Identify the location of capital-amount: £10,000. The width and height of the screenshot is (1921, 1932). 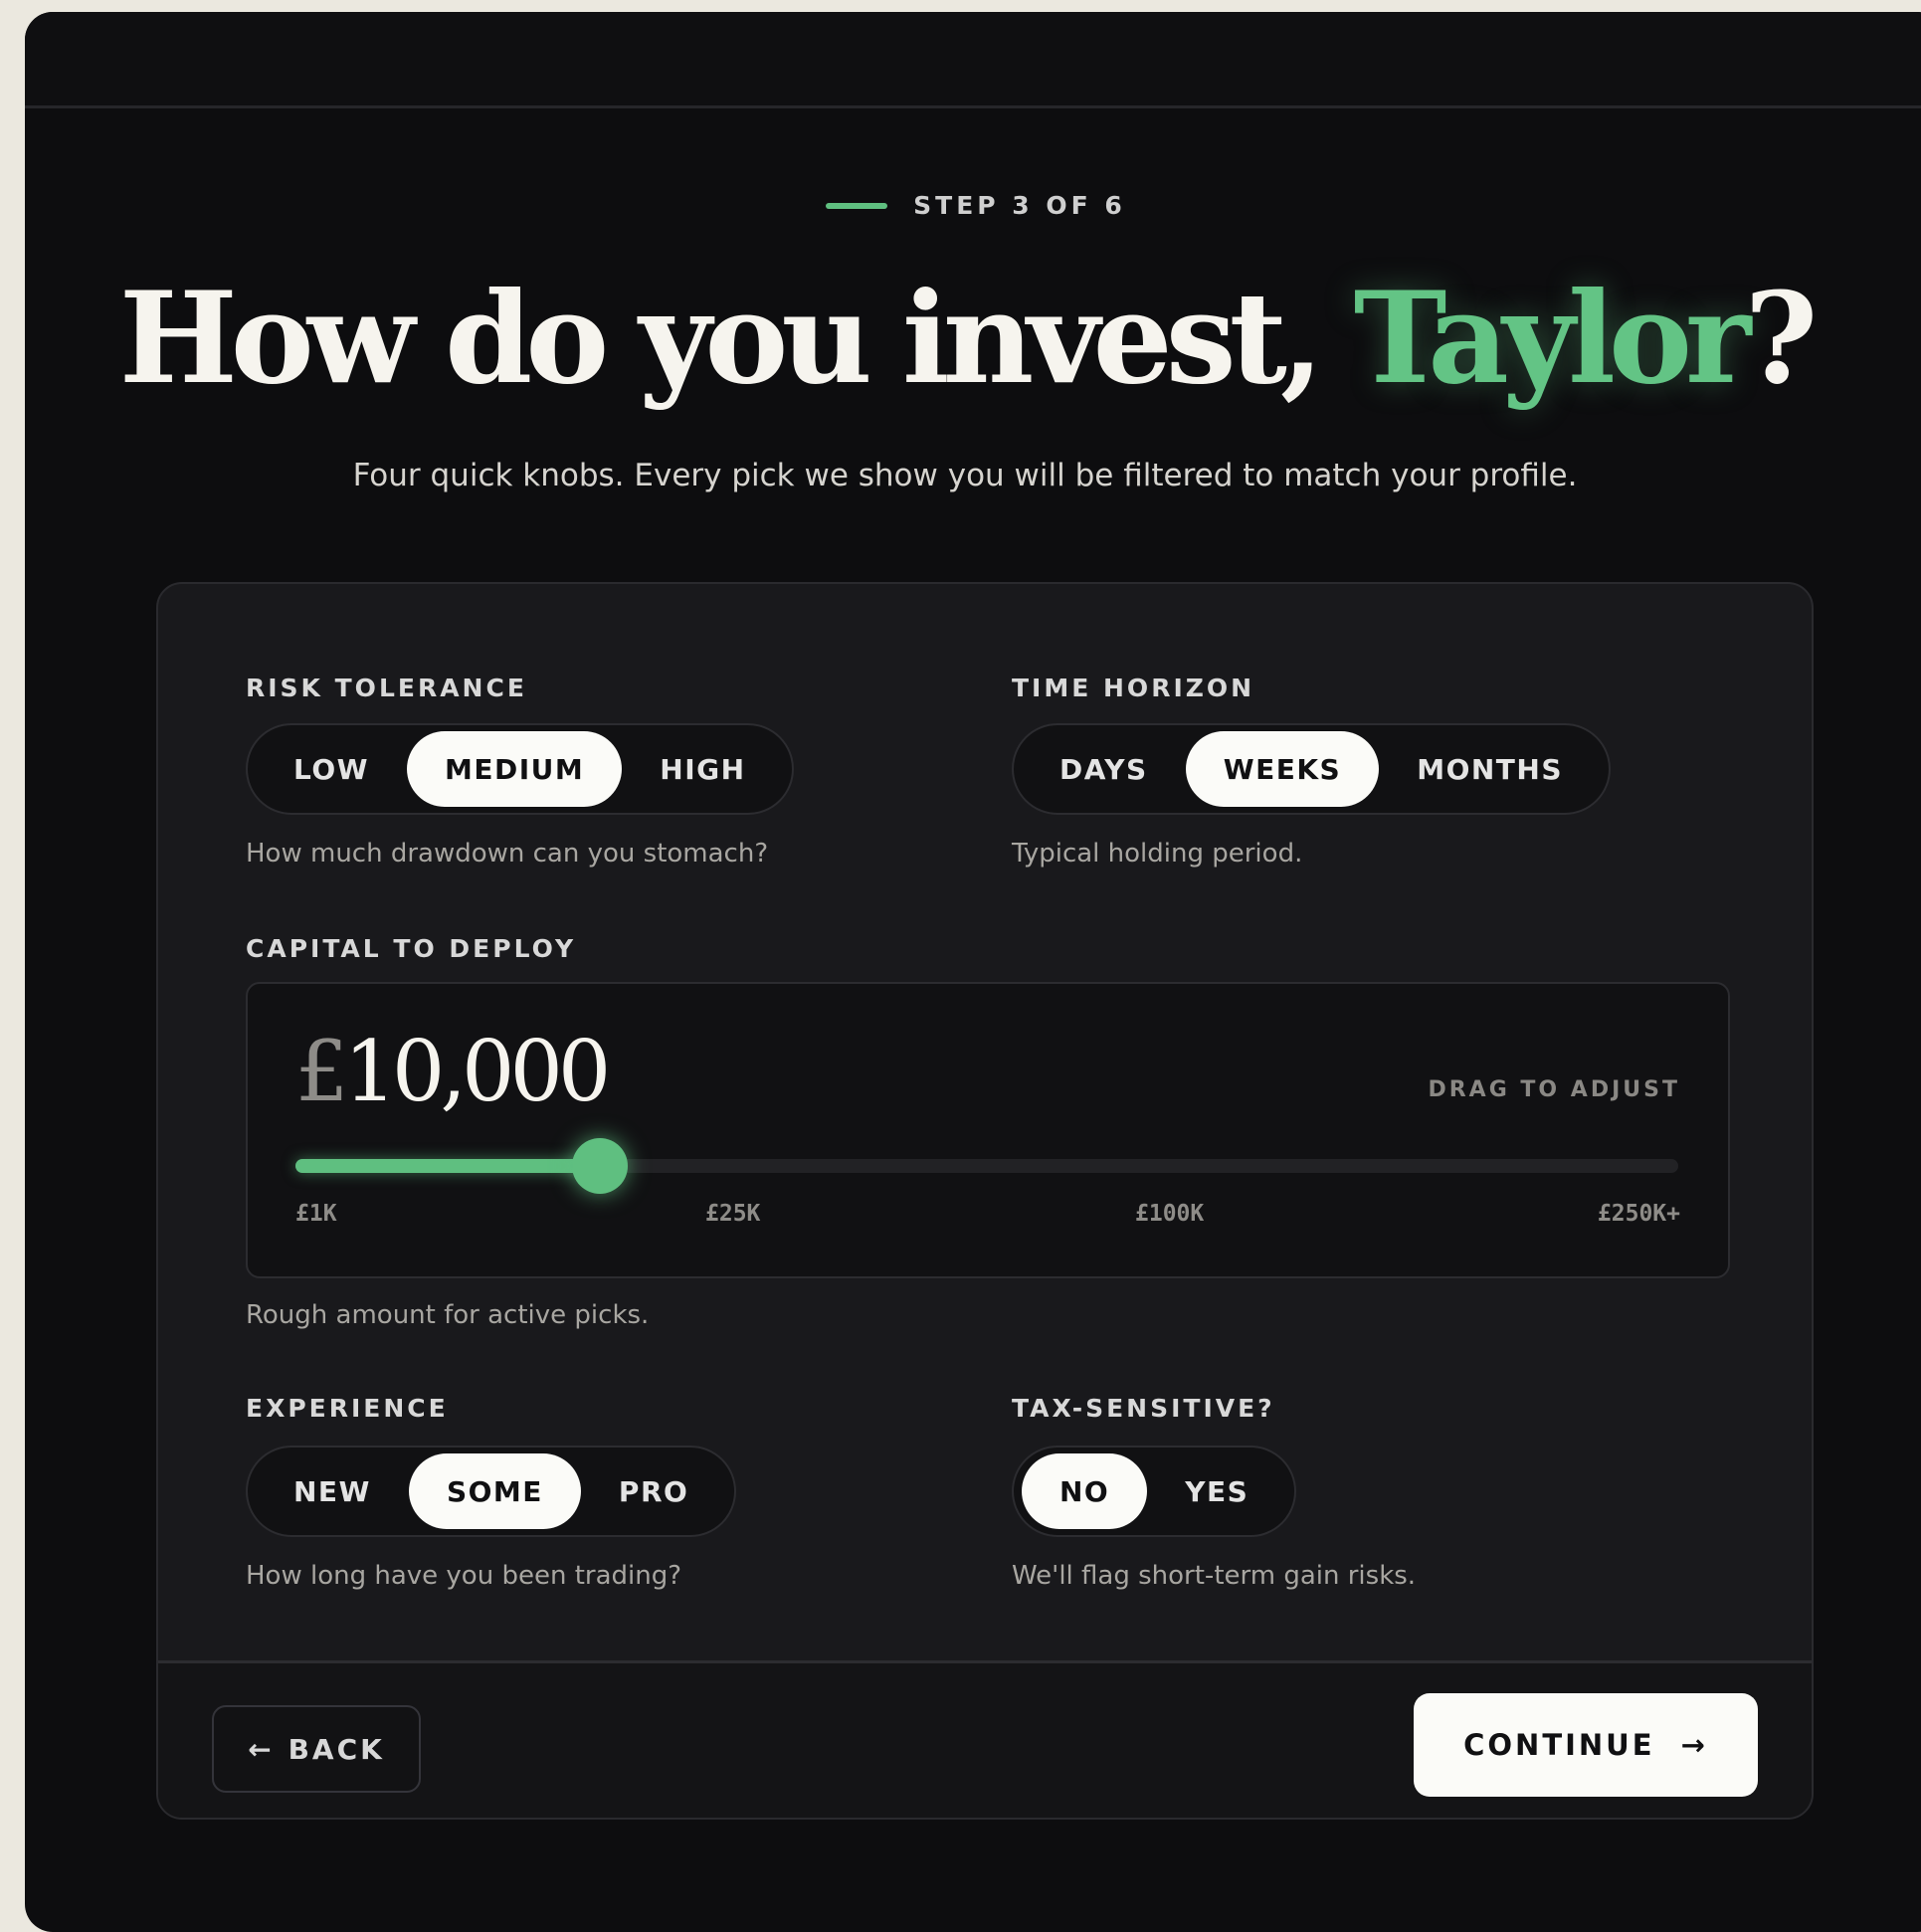
(453, 1071).